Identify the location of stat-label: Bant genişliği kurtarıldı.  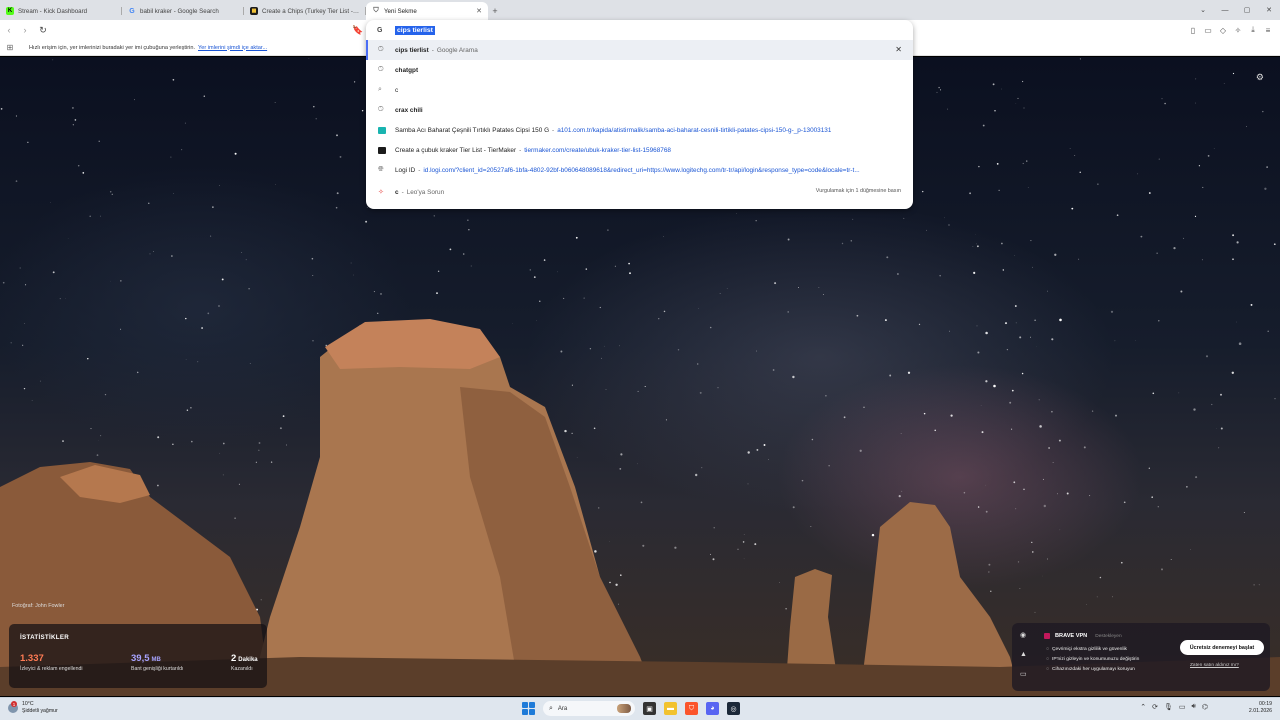
(157, 669).